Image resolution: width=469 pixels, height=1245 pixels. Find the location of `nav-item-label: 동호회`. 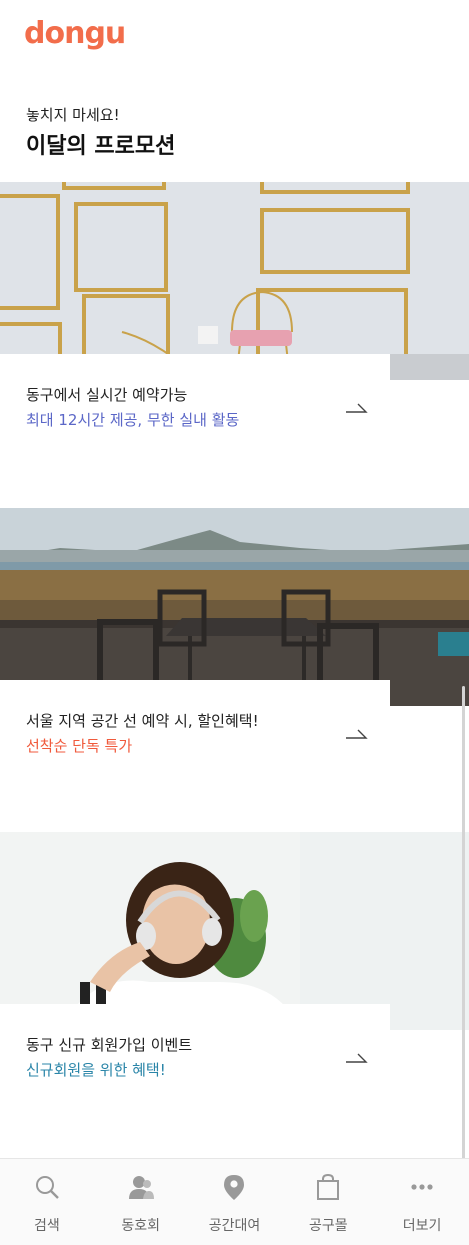

nav-item-label: 동호회 is located at coordinates (141, 1226).